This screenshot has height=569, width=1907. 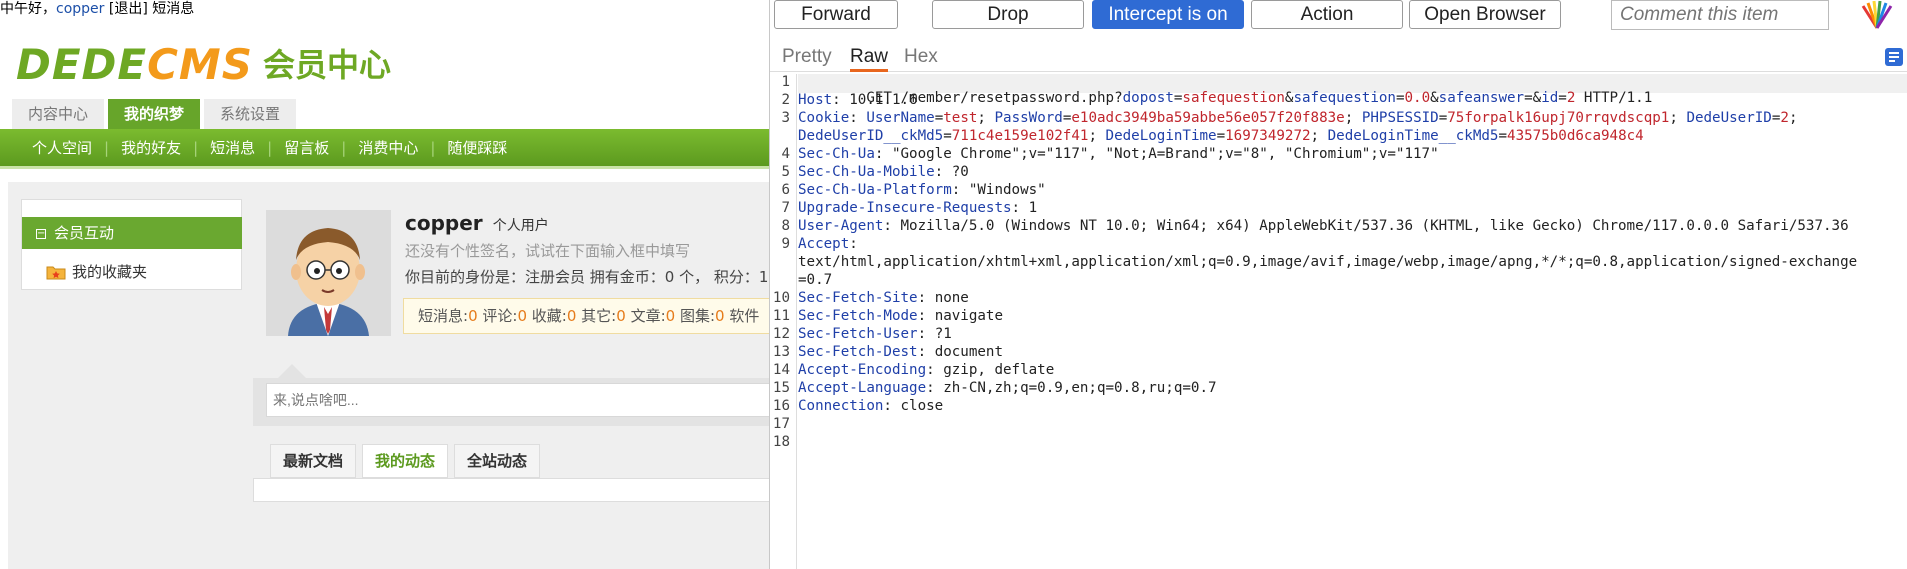 What do you see at coordinates (785, 190) in the screenshot?
I see `line-number: 6` at bounding box center [785, 190].